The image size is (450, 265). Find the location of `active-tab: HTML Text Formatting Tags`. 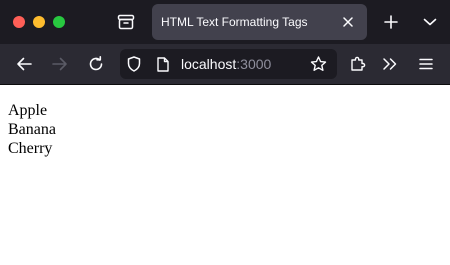

active-tab: HTML Text Formatting Tags is located at coordinates (259, 22).